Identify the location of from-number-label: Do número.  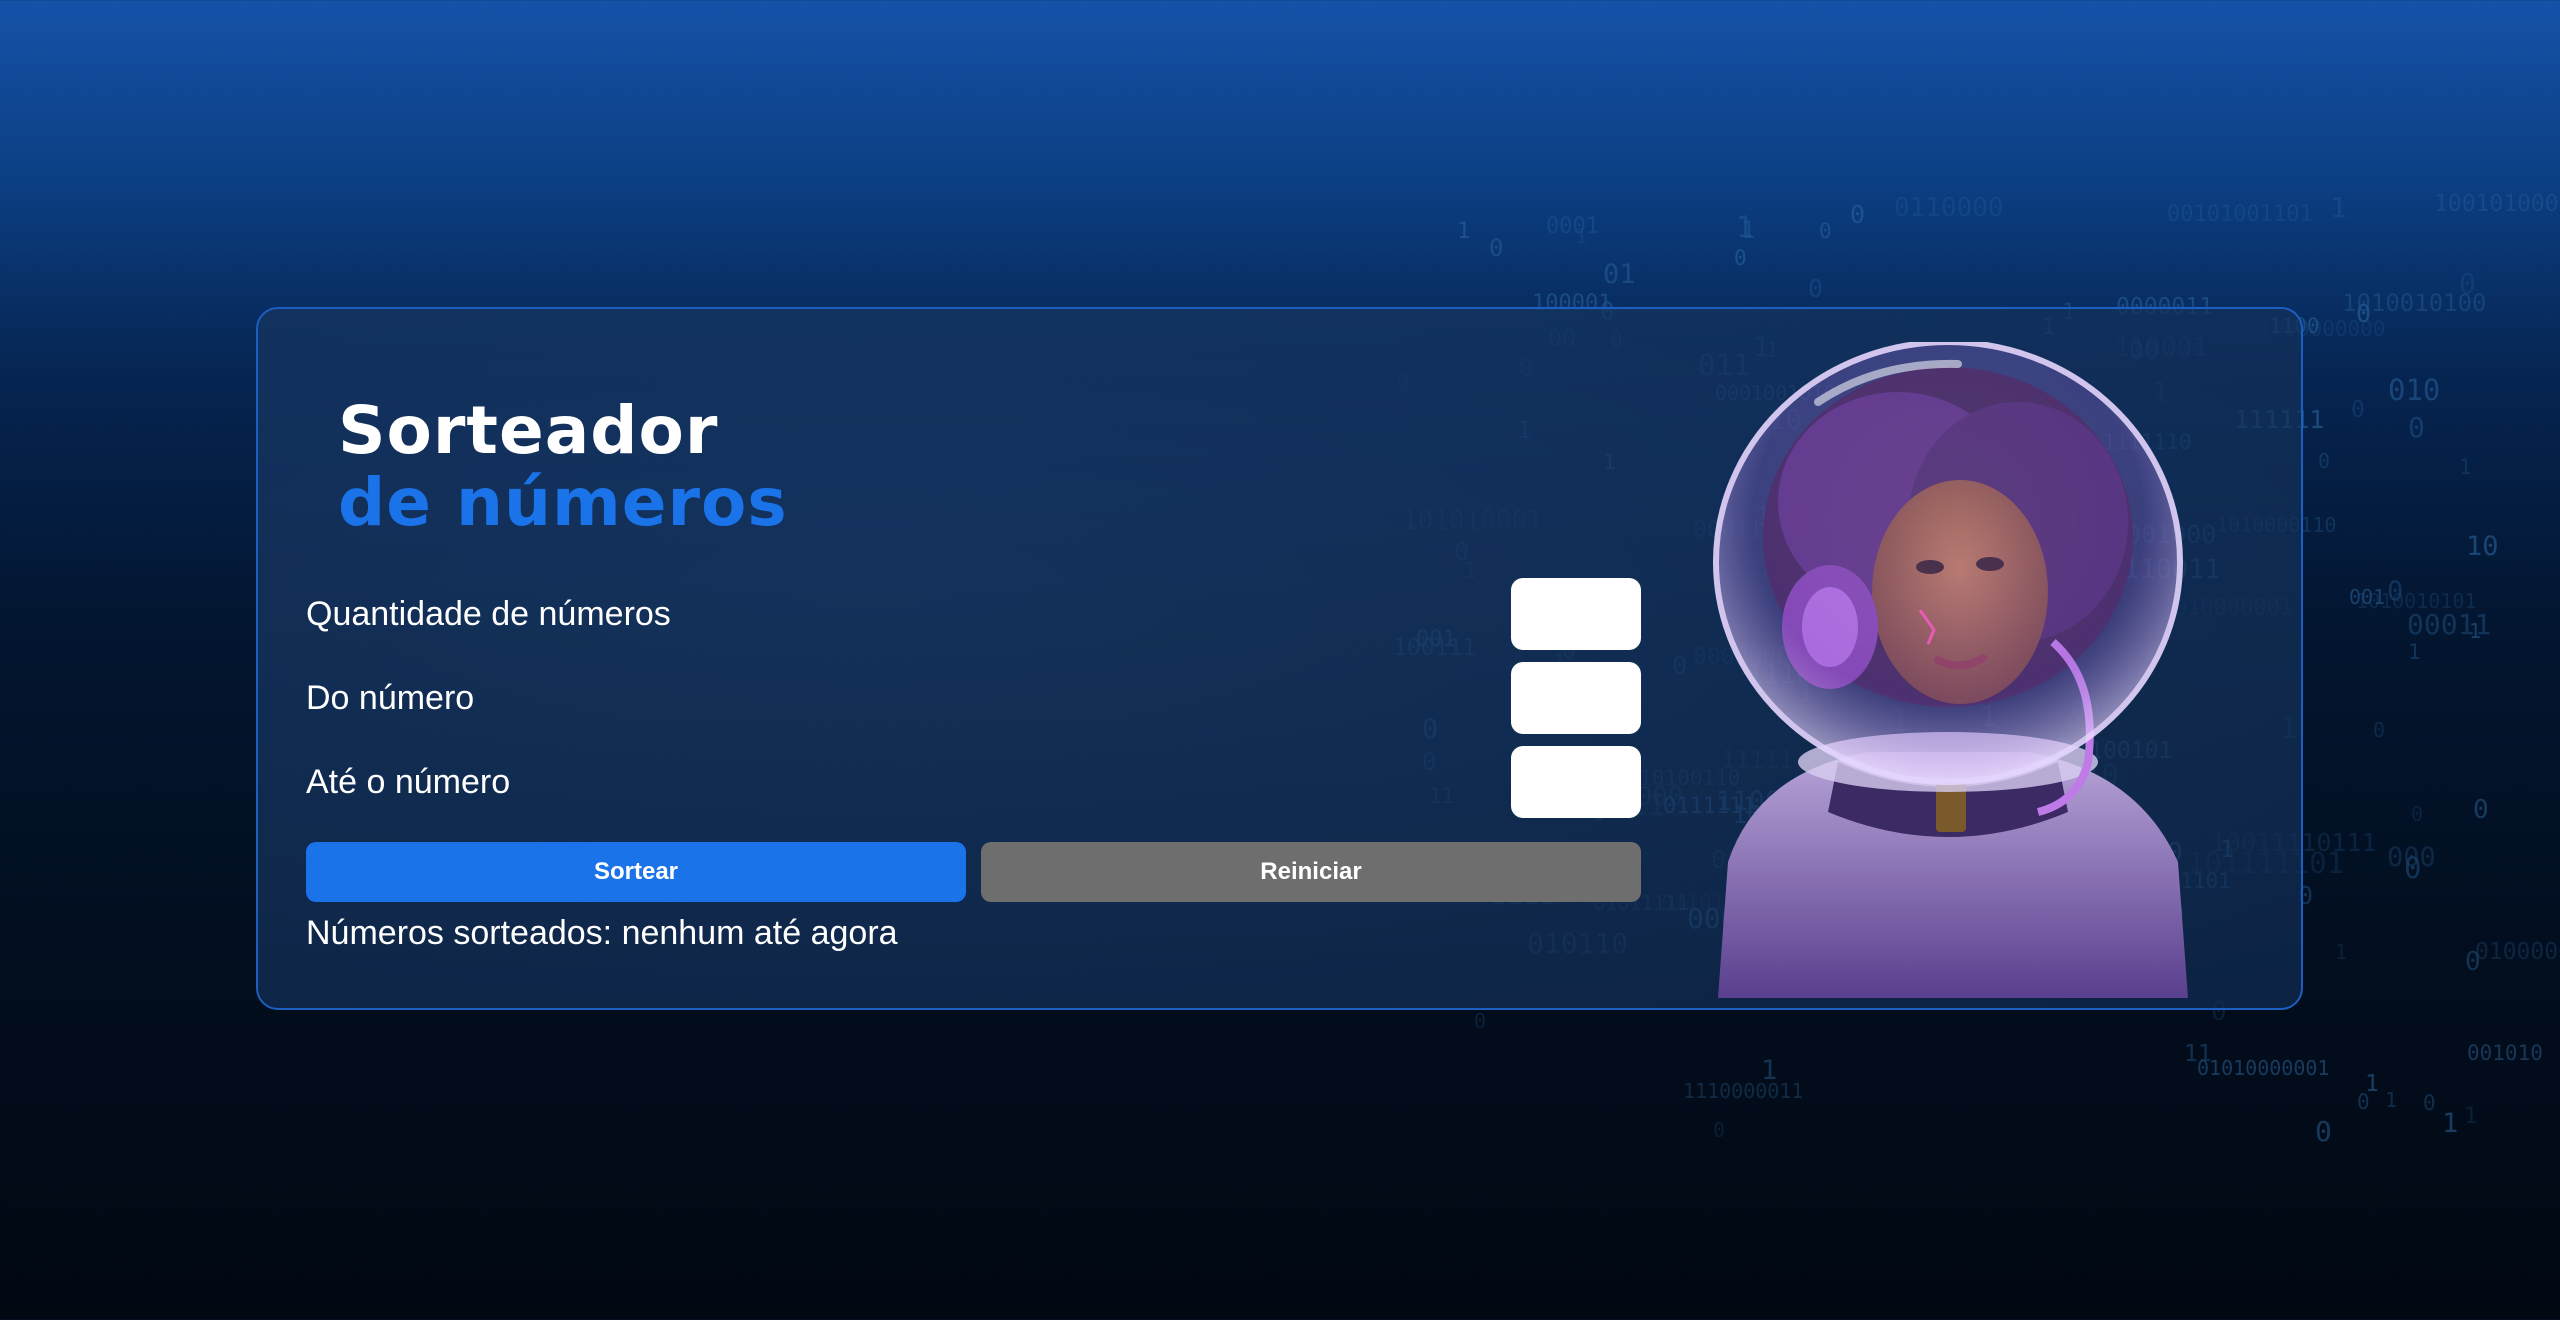
(390, 698).